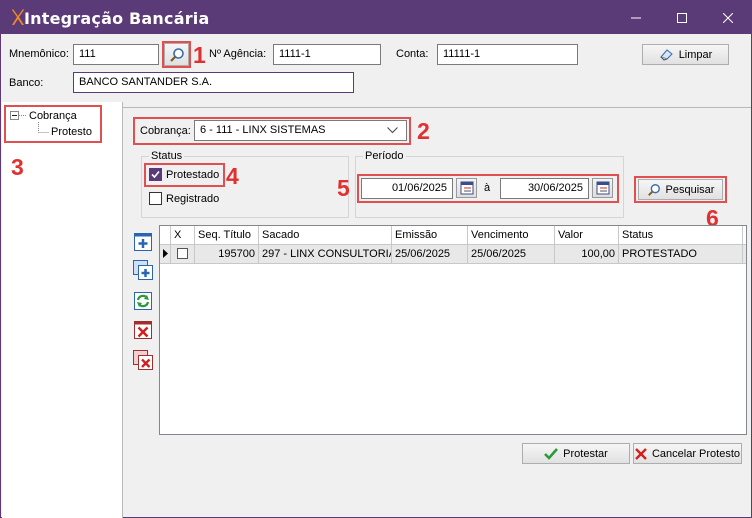 This screenshot has width=752, height=518. What do you see at coordinates (143, 360) in the screenshot?
I see `delete-multiple-icon` at bounding box center [143, 360].